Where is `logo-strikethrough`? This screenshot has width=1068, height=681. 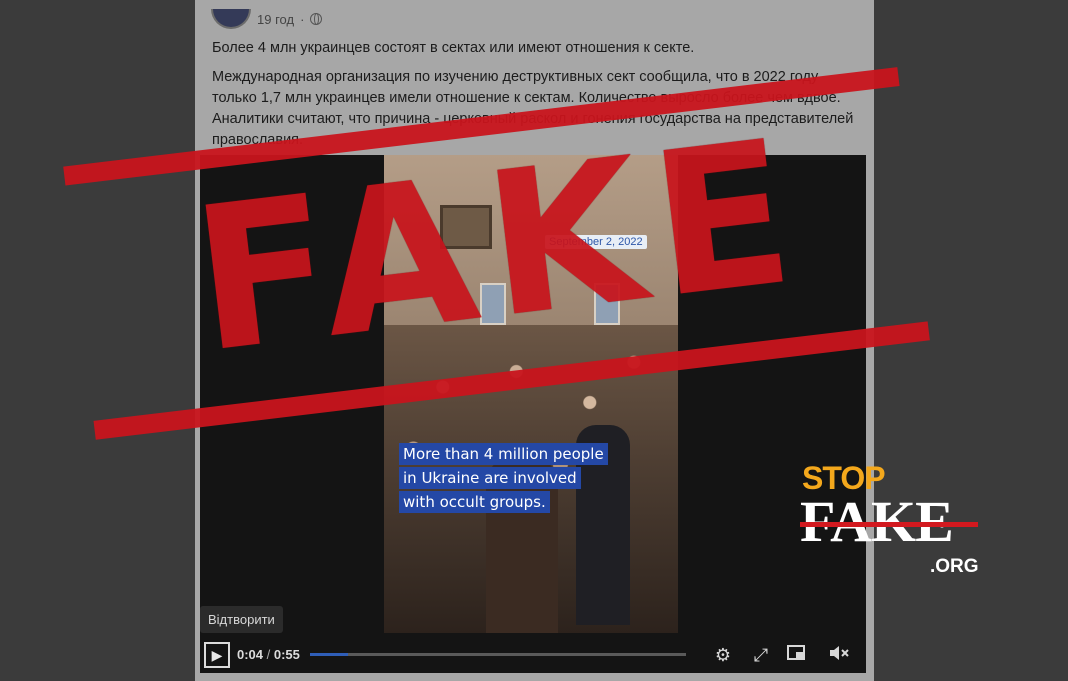
logo-strikethrough is located at coordinates (889, 524).